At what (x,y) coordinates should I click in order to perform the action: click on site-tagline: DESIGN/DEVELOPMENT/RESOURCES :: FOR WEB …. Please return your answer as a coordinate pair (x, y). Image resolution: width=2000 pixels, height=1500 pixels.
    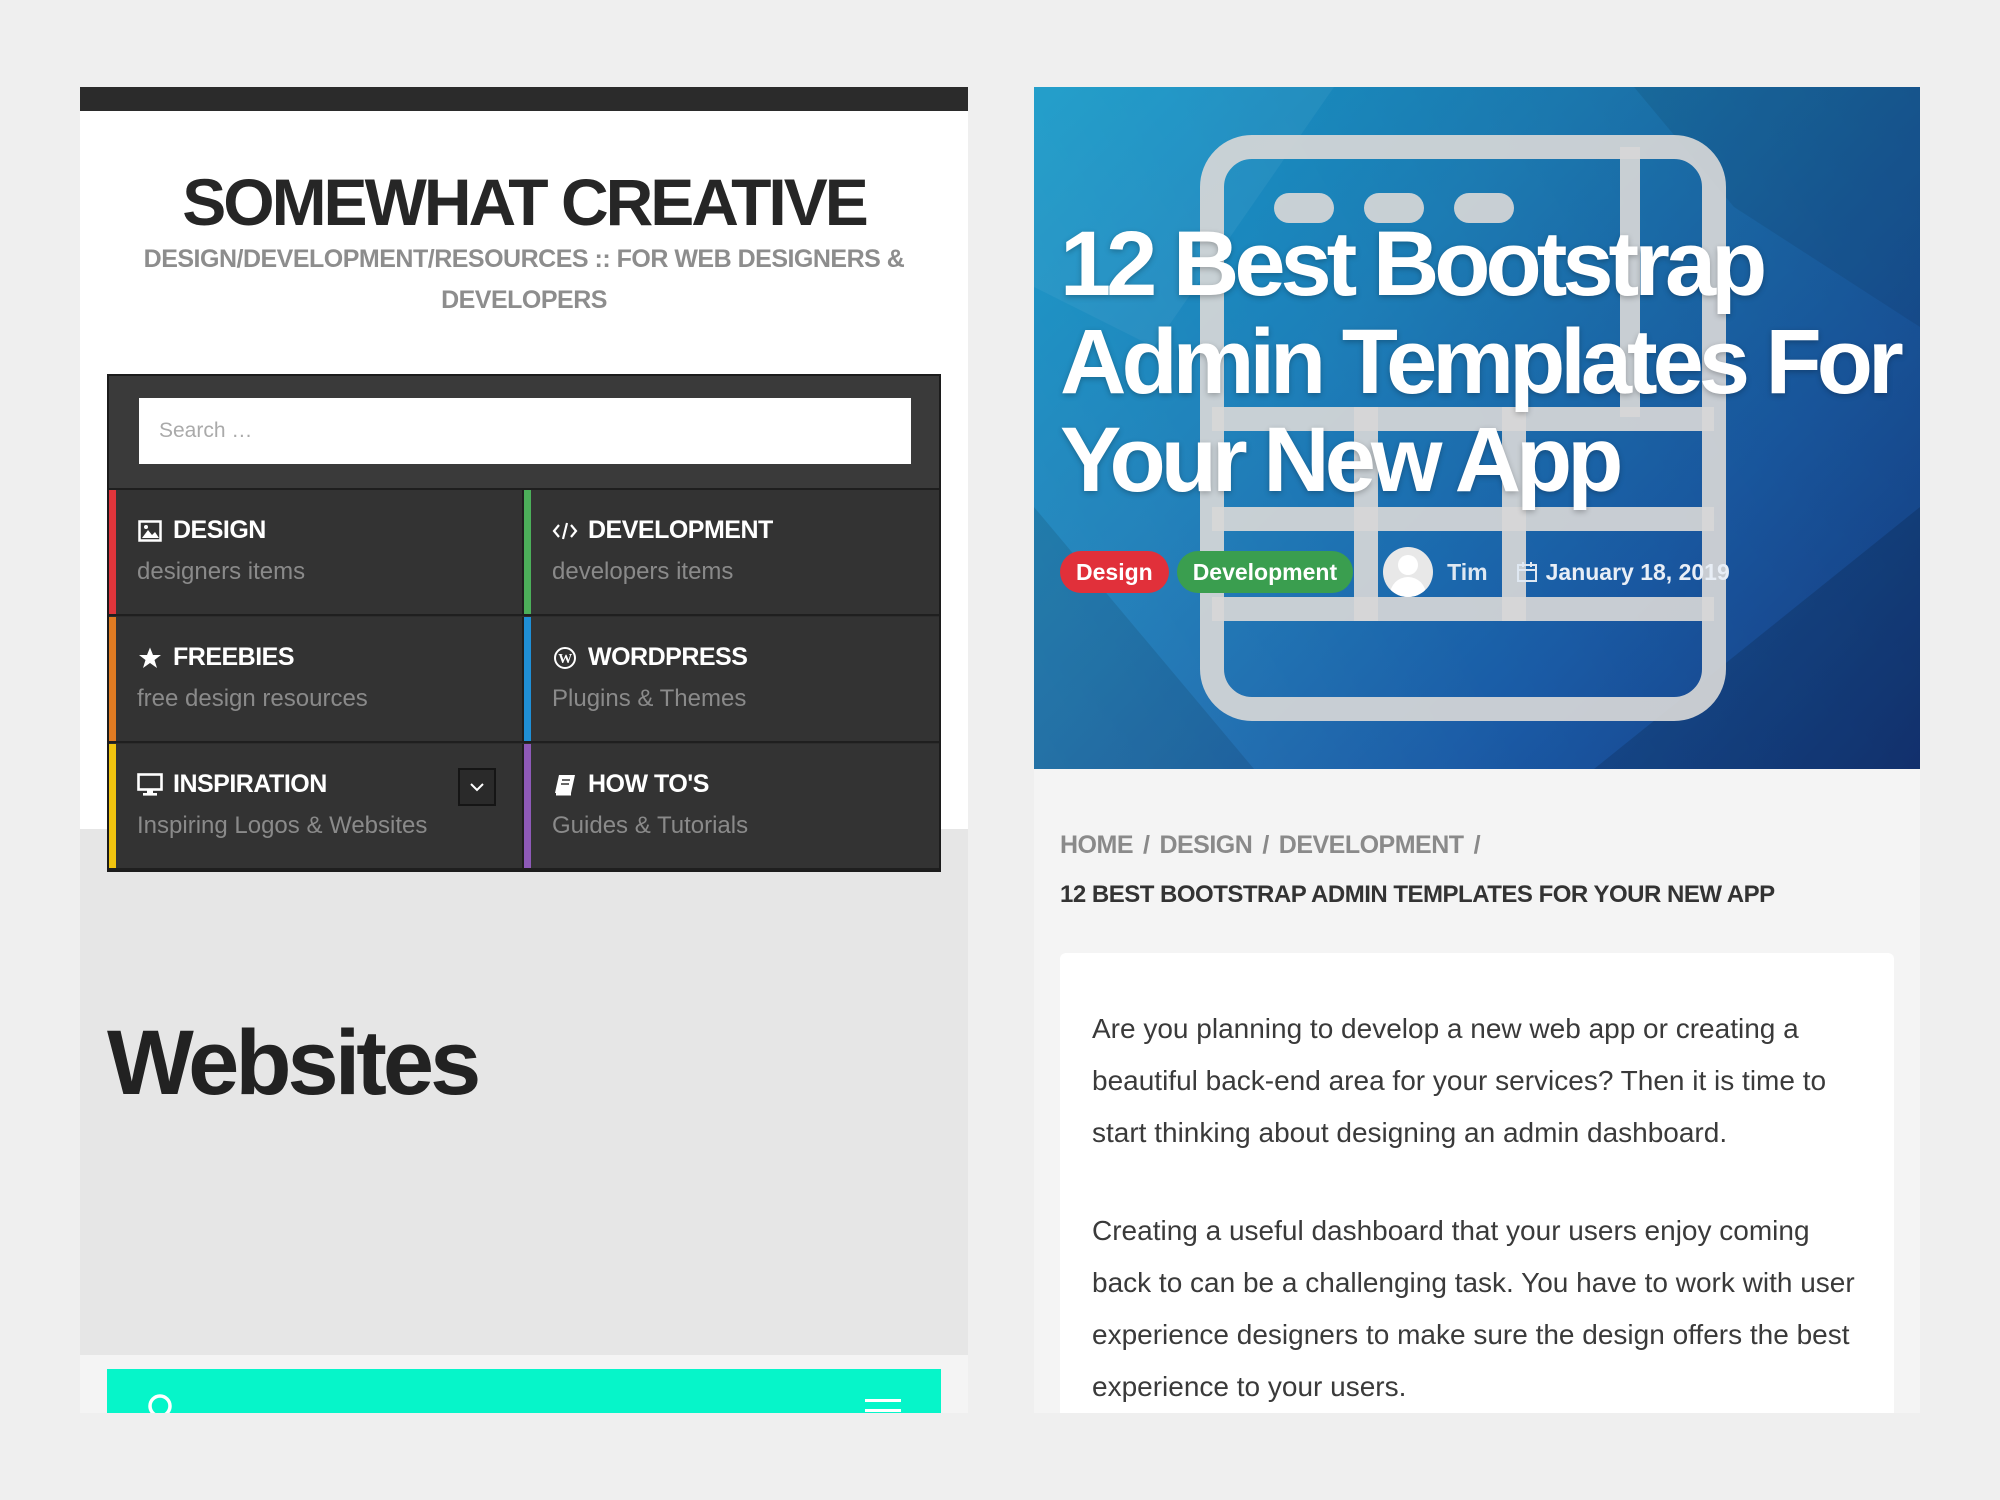
    Looking at the image, I should click on (524, 279).